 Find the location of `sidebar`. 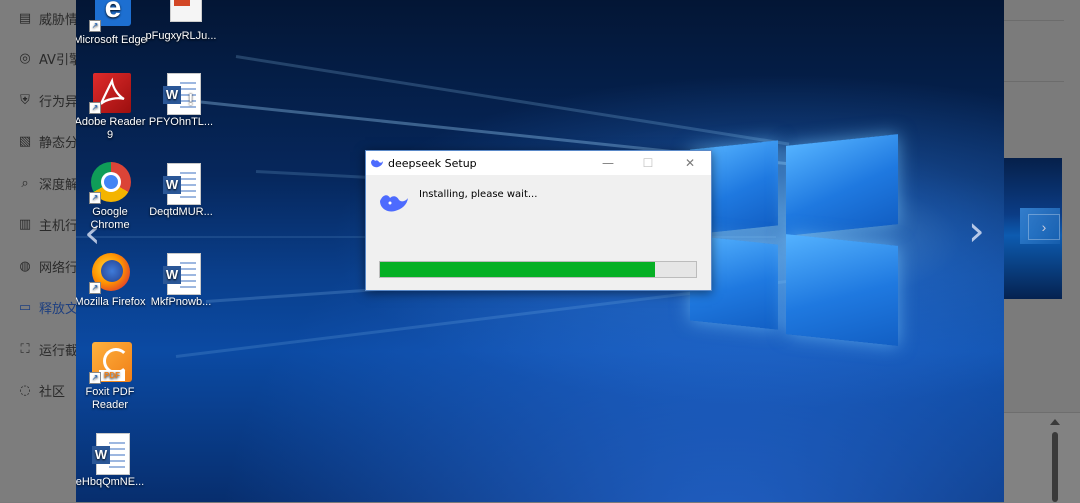

sidebar is located at coordinates (40, 251).